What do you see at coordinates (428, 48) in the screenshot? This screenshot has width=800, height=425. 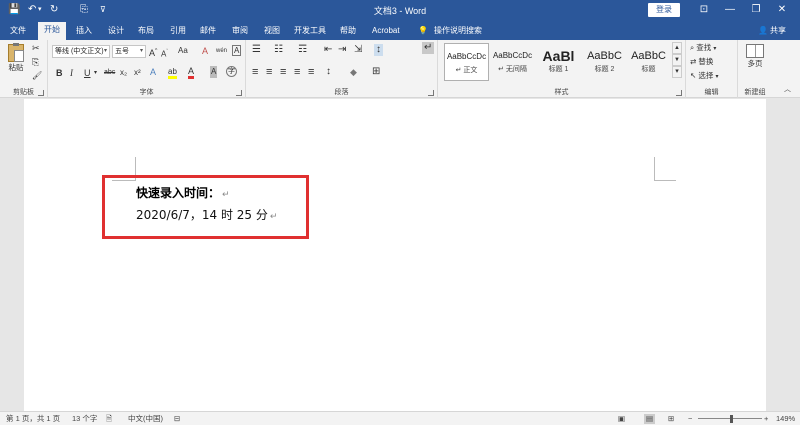 I see `show-marks-button: ↵` at bounding box center [428, 48].